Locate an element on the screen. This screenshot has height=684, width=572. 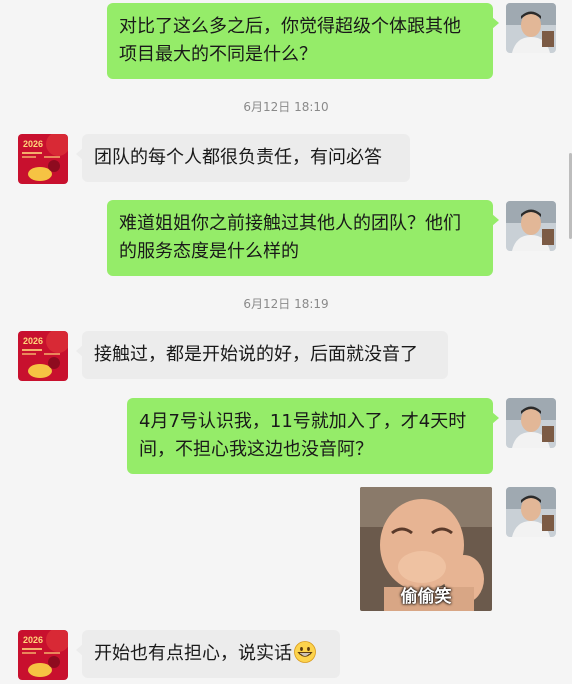
timestamp: 6月12日 18:19 is located at coordinates (286, 304).